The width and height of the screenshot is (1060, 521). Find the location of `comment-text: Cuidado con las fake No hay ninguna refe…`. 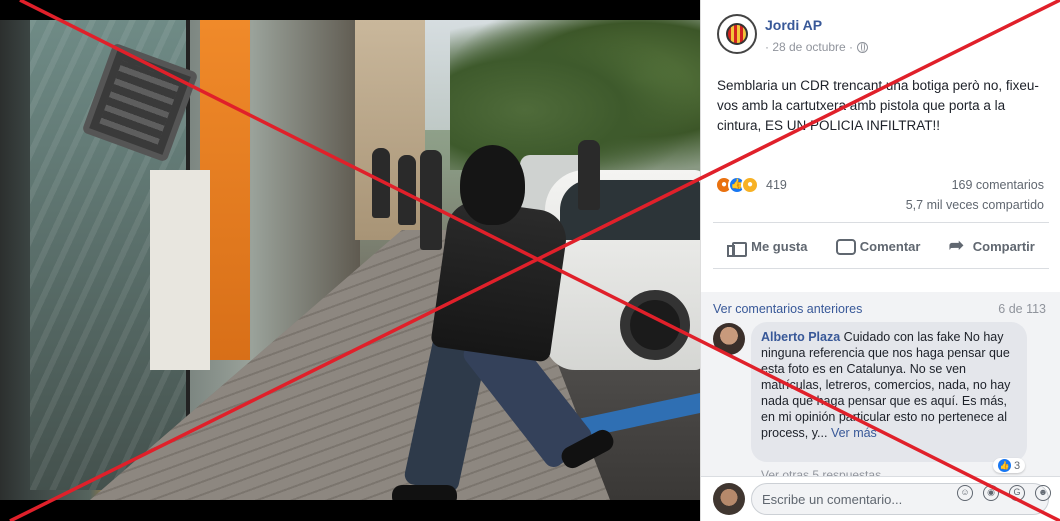

comment-text: Cuidado con las fake No hay ninguna refe… is located at coordinates (886, 385).